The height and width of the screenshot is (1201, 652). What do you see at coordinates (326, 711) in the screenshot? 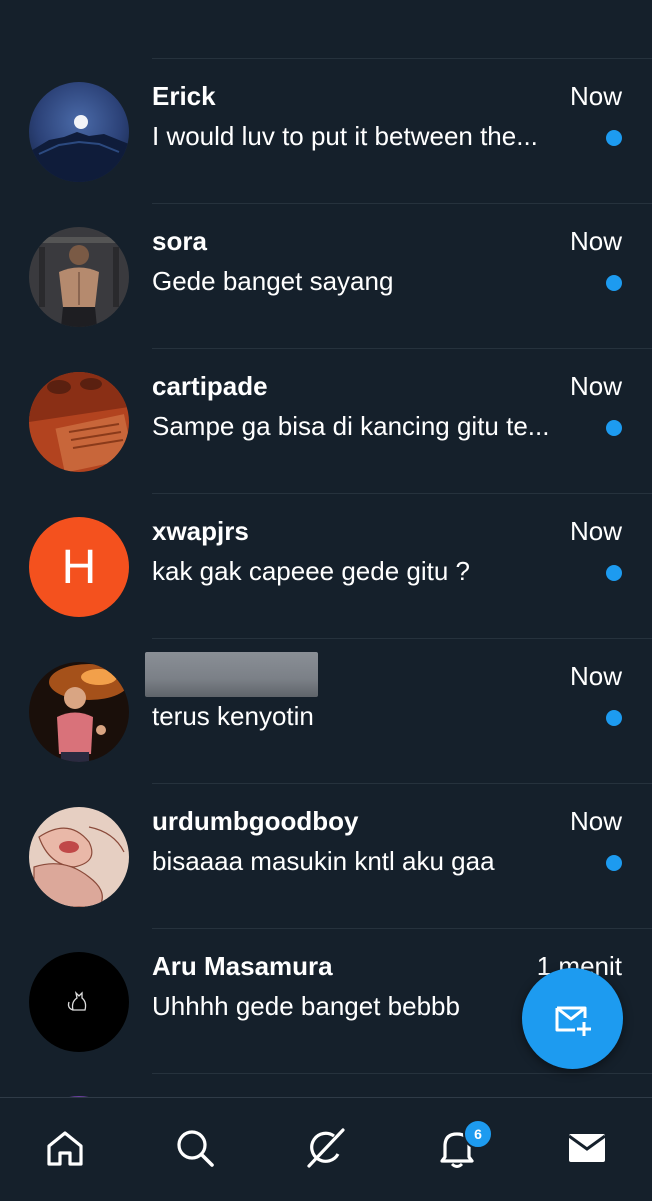
I see `conversation-row: Now terus kenyotin` at bounding box center [326, 711].